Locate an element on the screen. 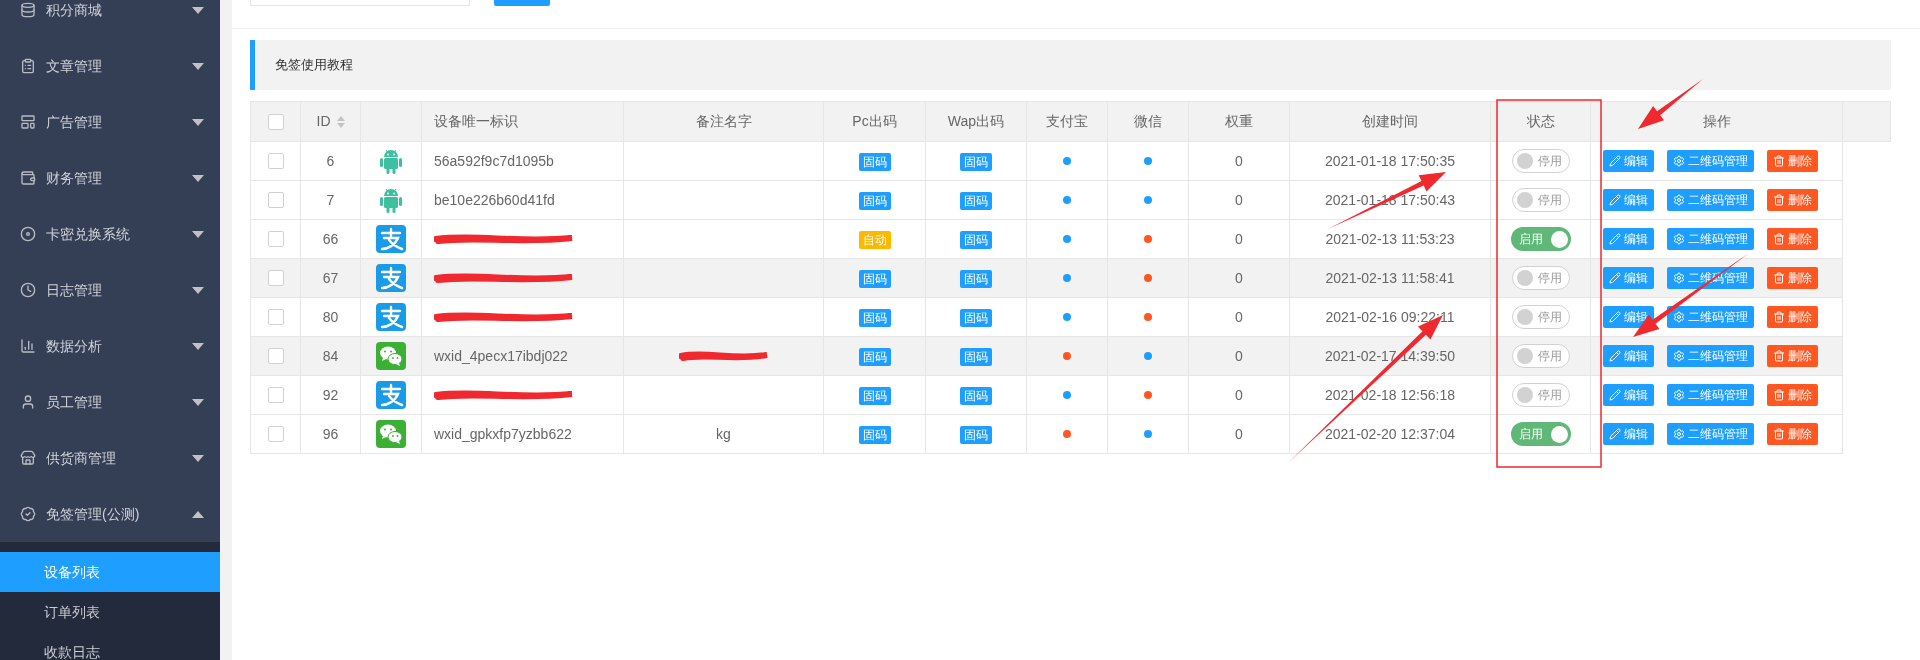 The height and width of the screenshot is (660, 1920). sidebar-item: 免签管理(公测) is located at coordinates (110, 514).